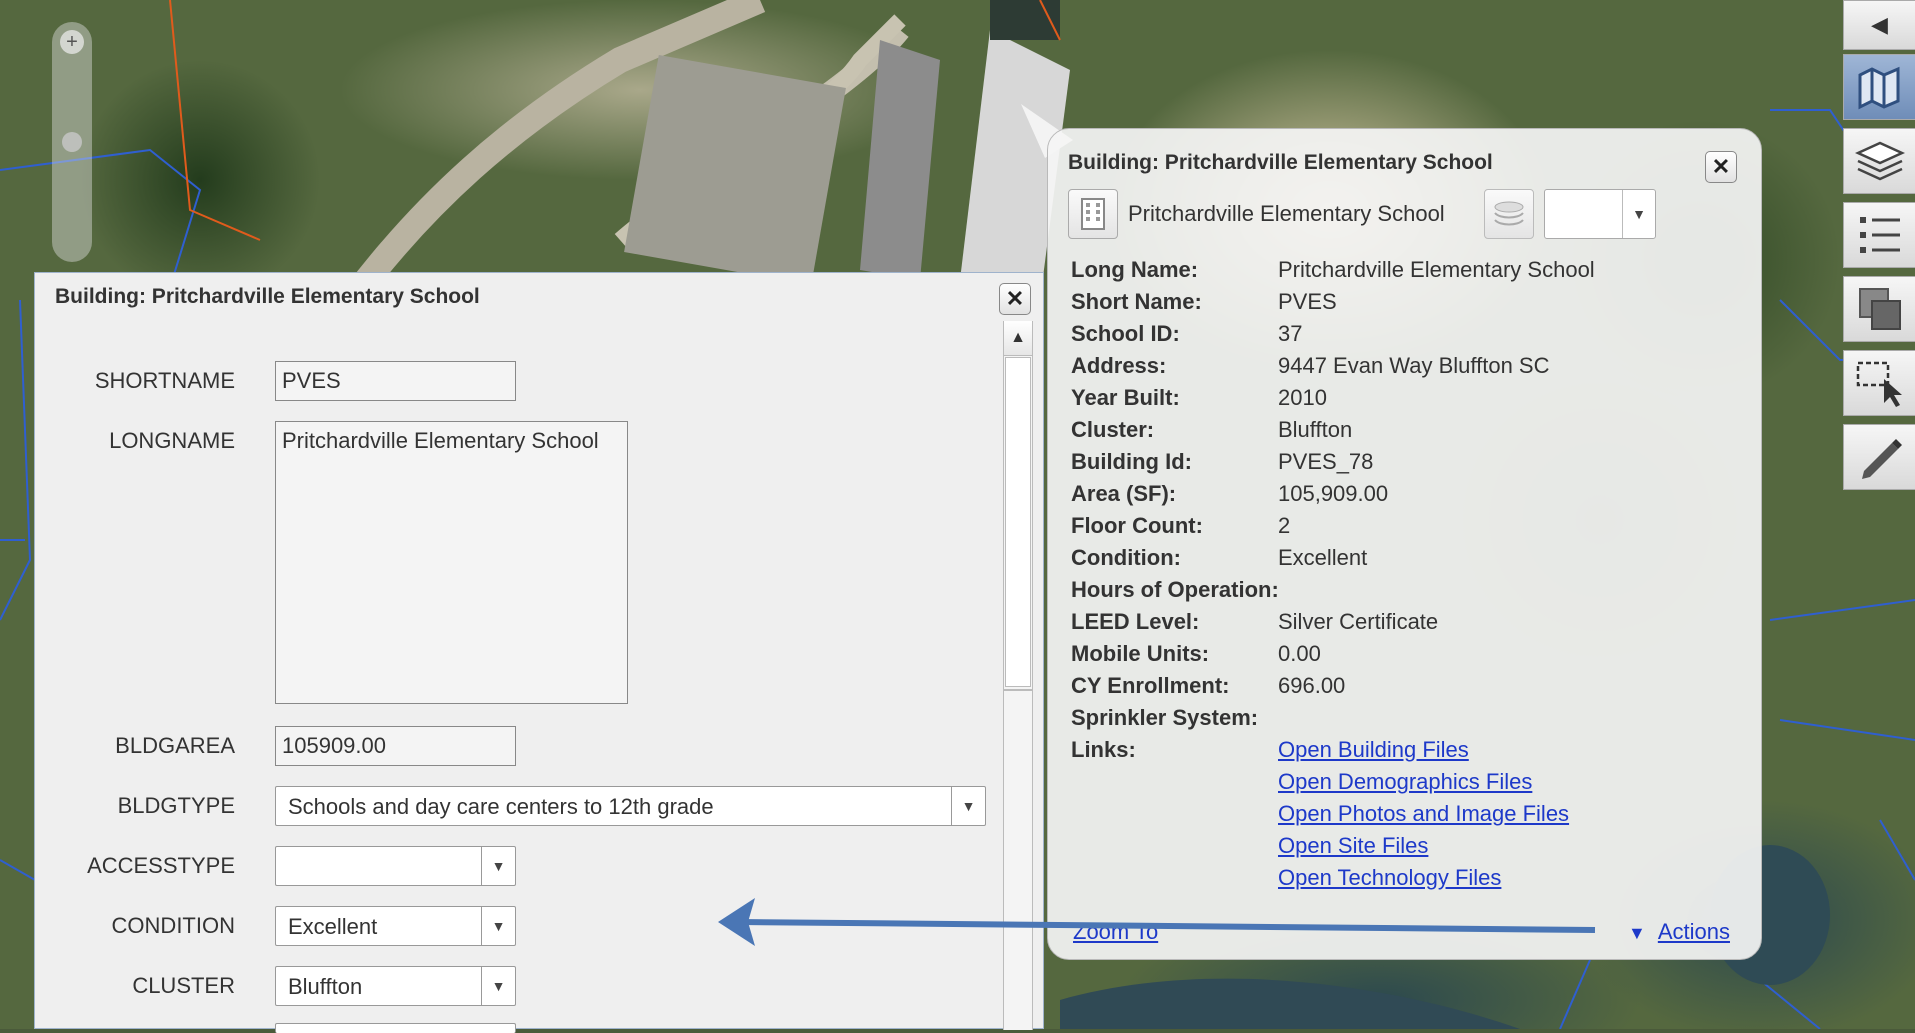  I want to click on scroll-divider, so click(1018, 690).